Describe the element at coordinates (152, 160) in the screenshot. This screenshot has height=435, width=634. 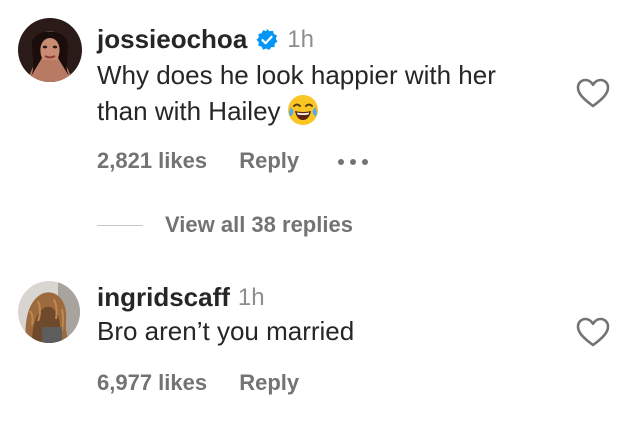
I see `likes-count: 2,821 likes` at that location.